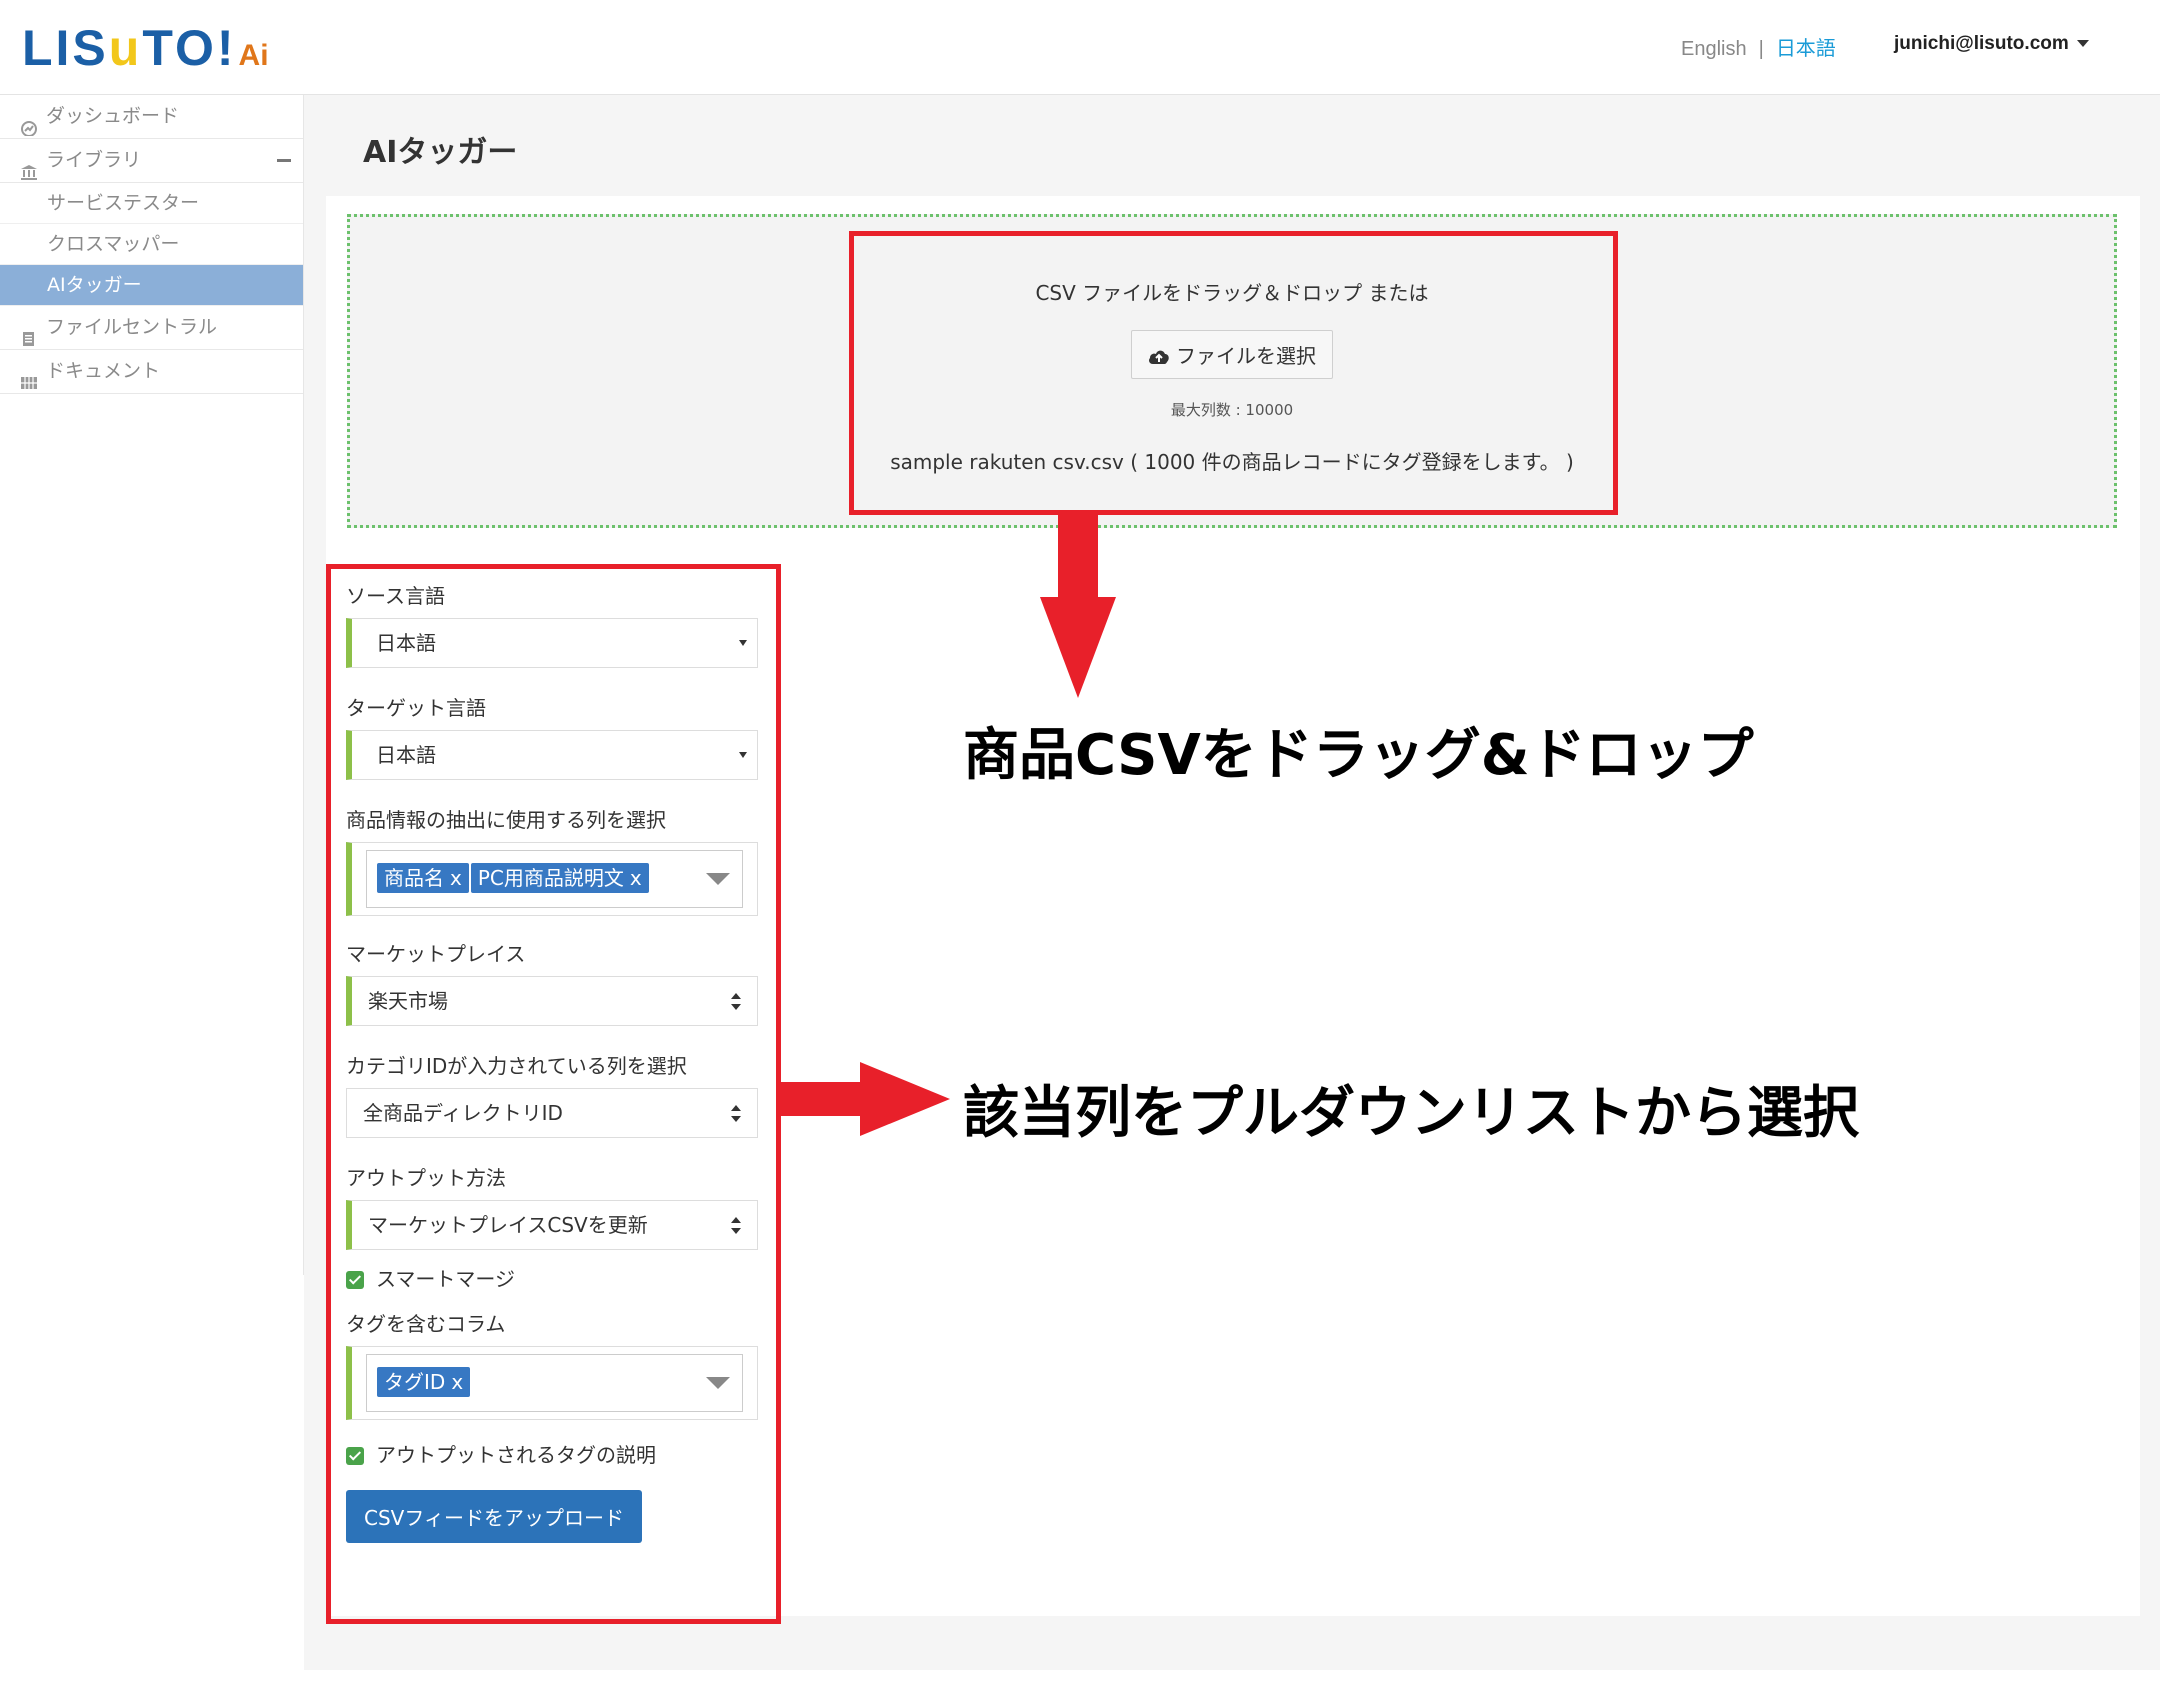 The image size is (2160, 1703). Describe the element at coordinates (1080, 47) in the screenshot. I see `top-header: LISuTO!Ai English | 日本語 junichi@lisuto.com` at that location.